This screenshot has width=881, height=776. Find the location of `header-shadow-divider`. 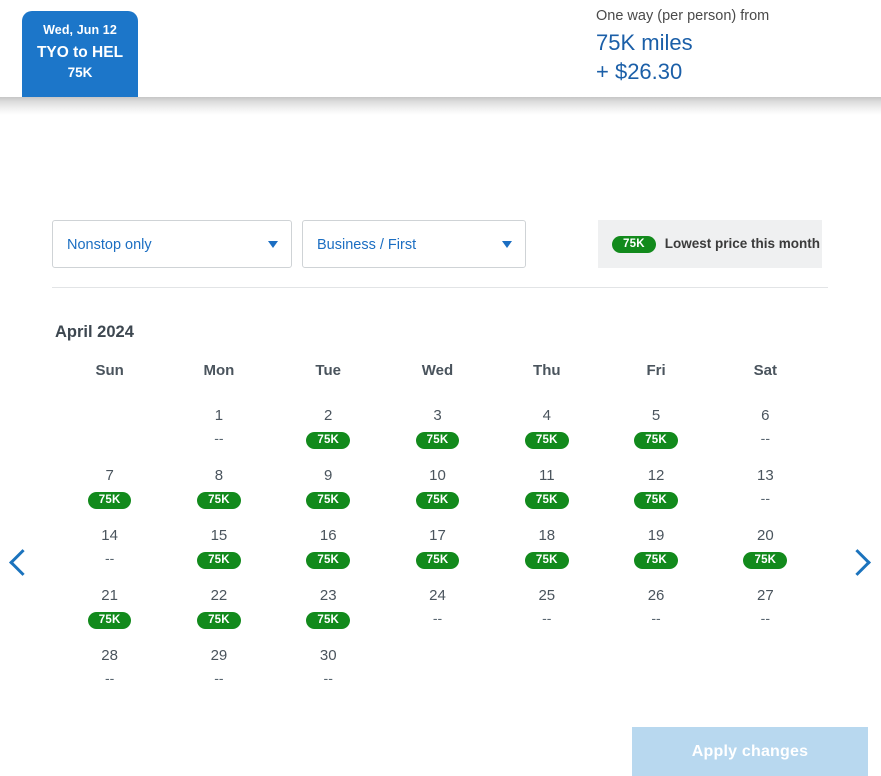

header-shadow-divider is located at coordinates (440, 106).